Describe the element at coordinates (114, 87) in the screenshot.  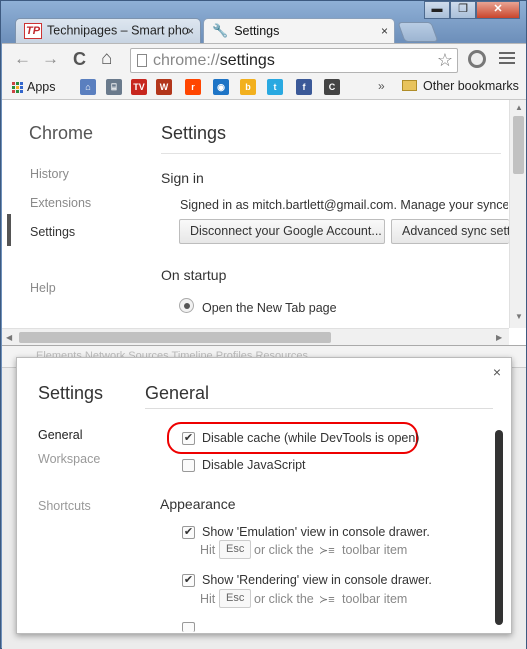
I see `toolkit-icon: ⌸` at that location.